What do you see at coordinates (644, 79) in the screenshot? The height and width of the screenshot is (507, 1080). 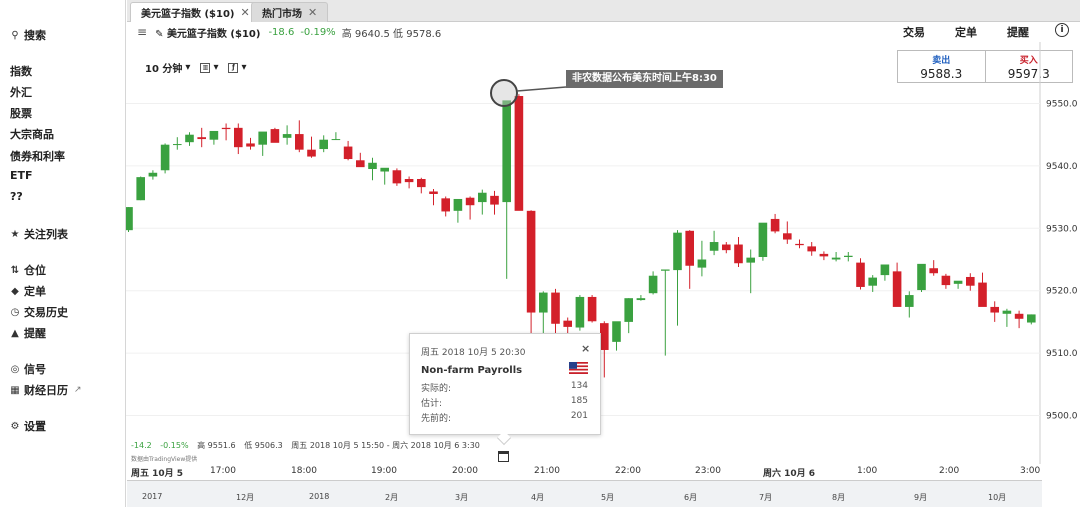 I see `annotation-label: 非农数据公布美东时间上午8:30` at bounding box center [644, 79].